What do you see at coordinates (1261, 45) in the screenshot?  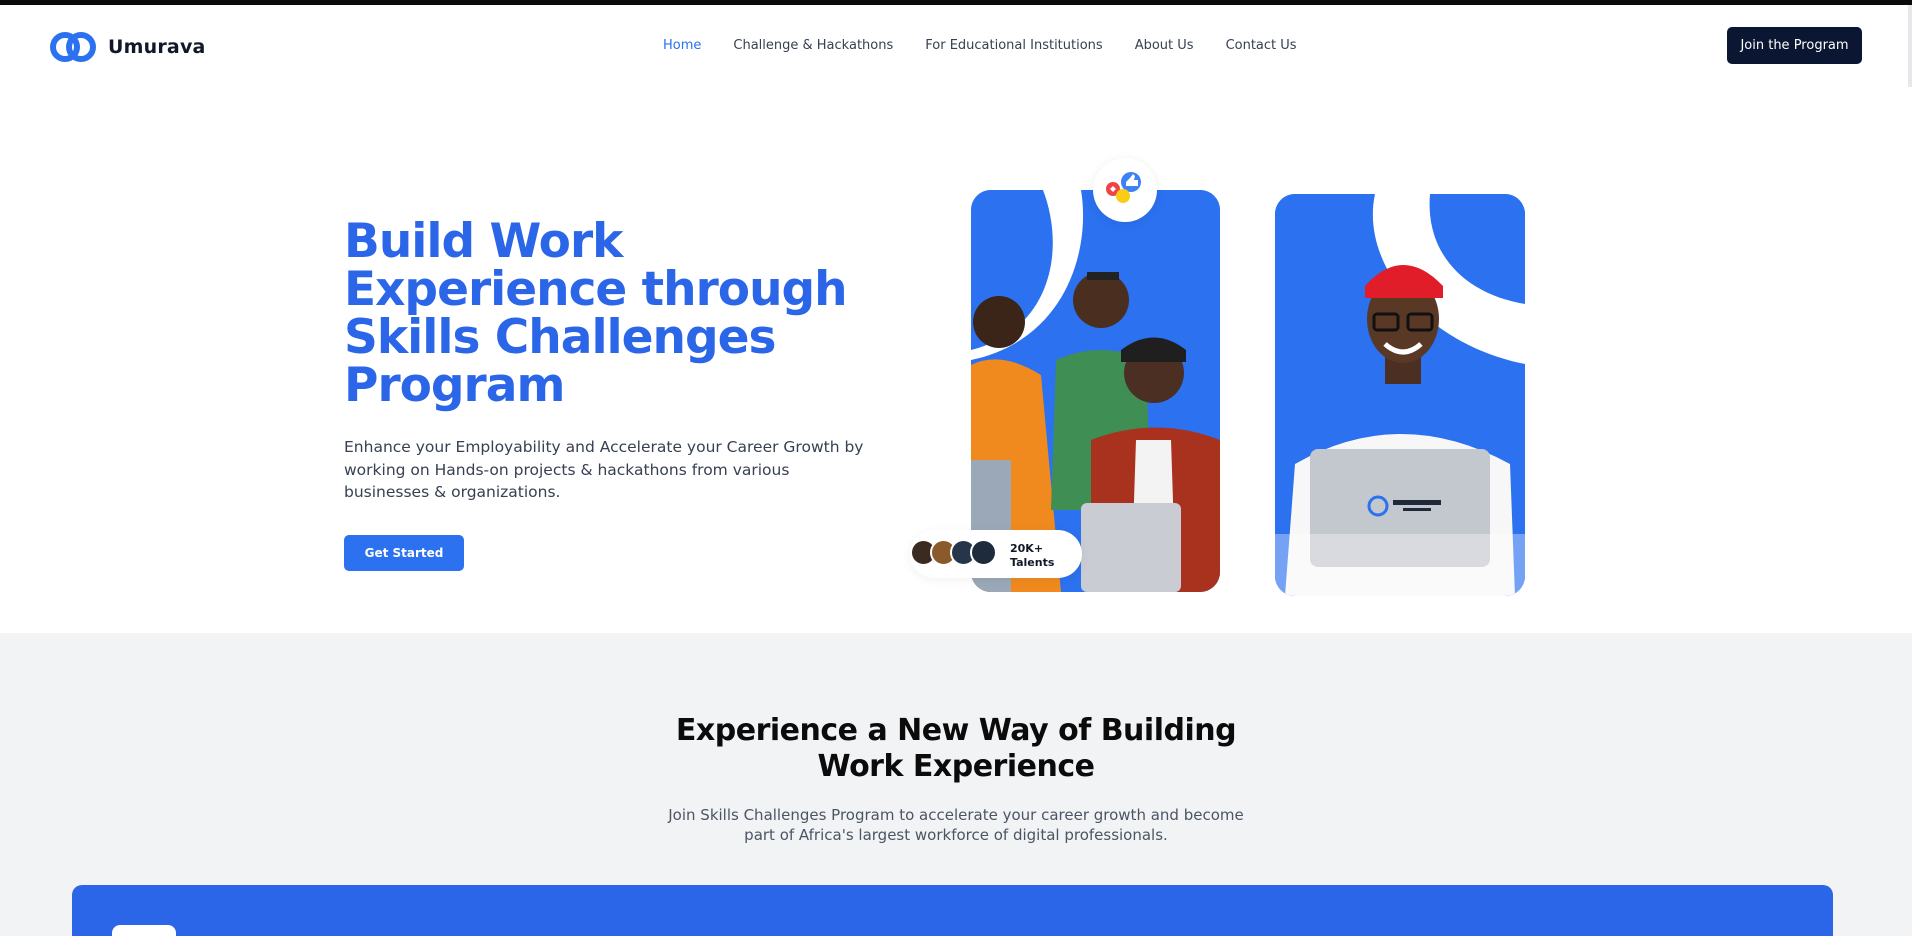 I see `nav-contact-us: Contact Us` at bounding box center [1261, 45].